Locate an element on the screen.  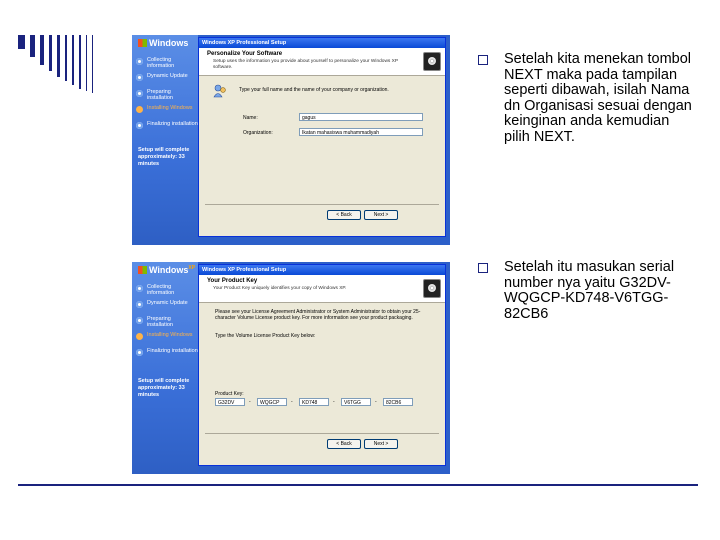
product-key-field-3: KD748 is located at coordinates (314, 402).